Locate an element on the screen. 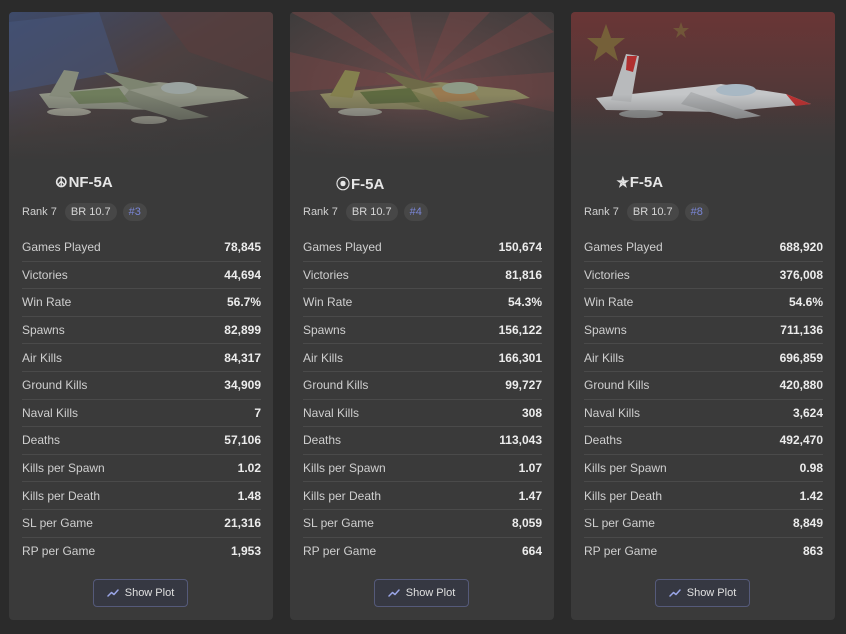 Image resolution: width=846 pixels, height=634 pixels. stat-row: Air Kills 166,301 is located at coordinates (422, 358).